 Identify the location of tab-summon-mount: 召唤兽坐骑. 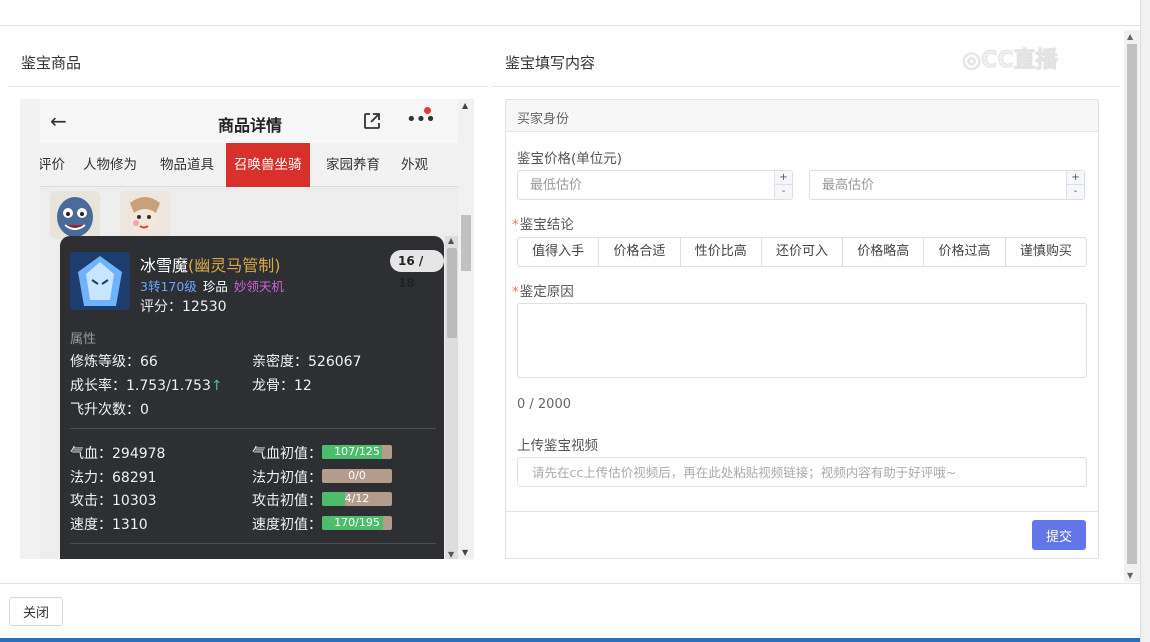
(268, 165).